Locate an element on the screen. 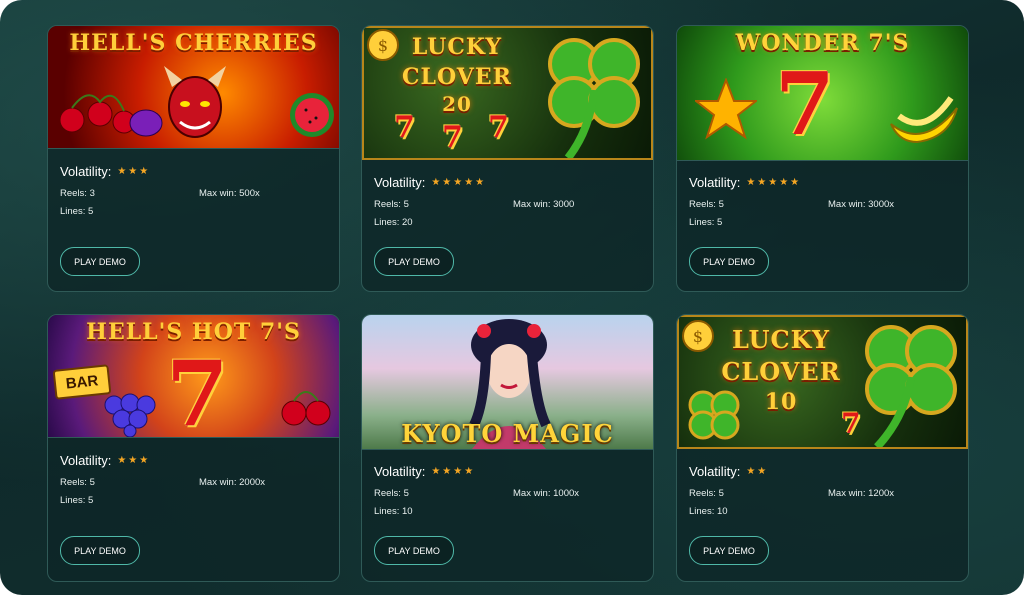 This screenshot has width=1024, height=595. volatility-stars: ★★★★ is located at coordinates (453, 471).